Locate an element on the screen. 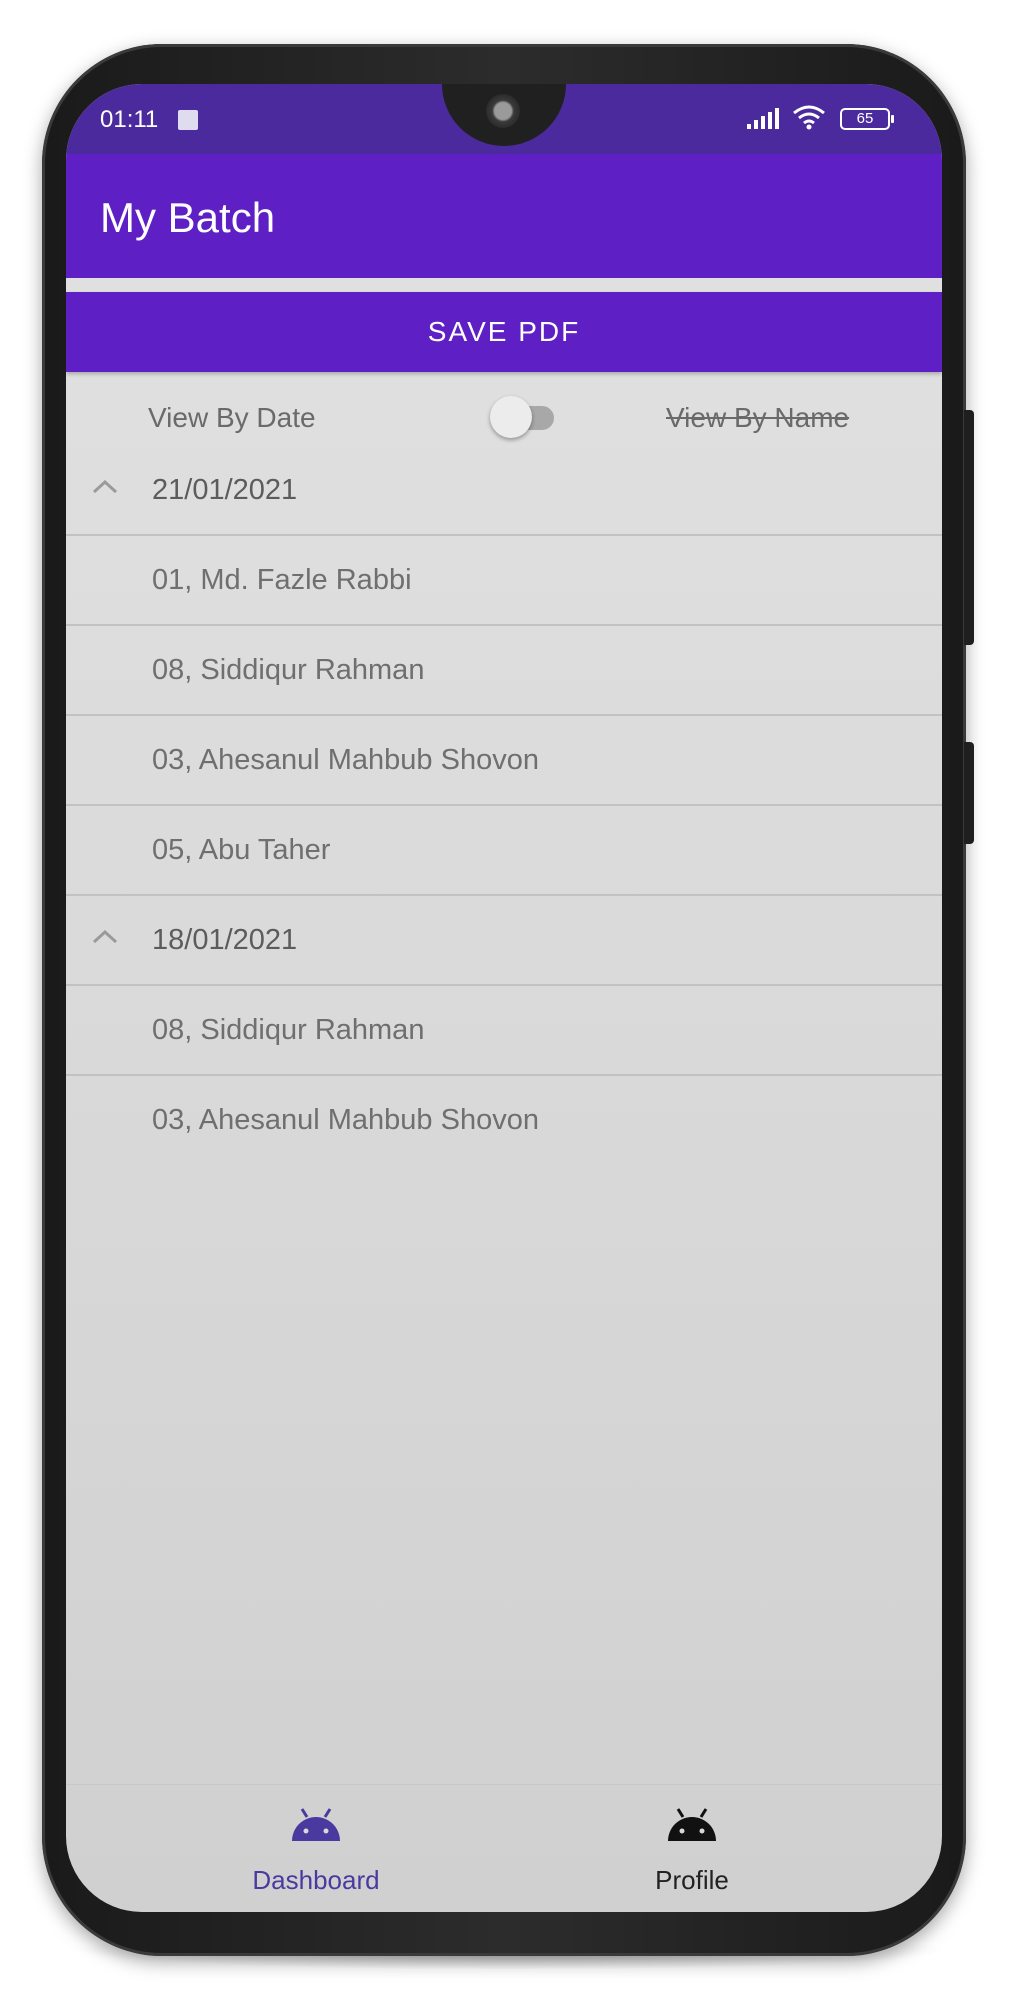 The image size is (1018, 2000). volume-button is located at coordinates (969, 527).